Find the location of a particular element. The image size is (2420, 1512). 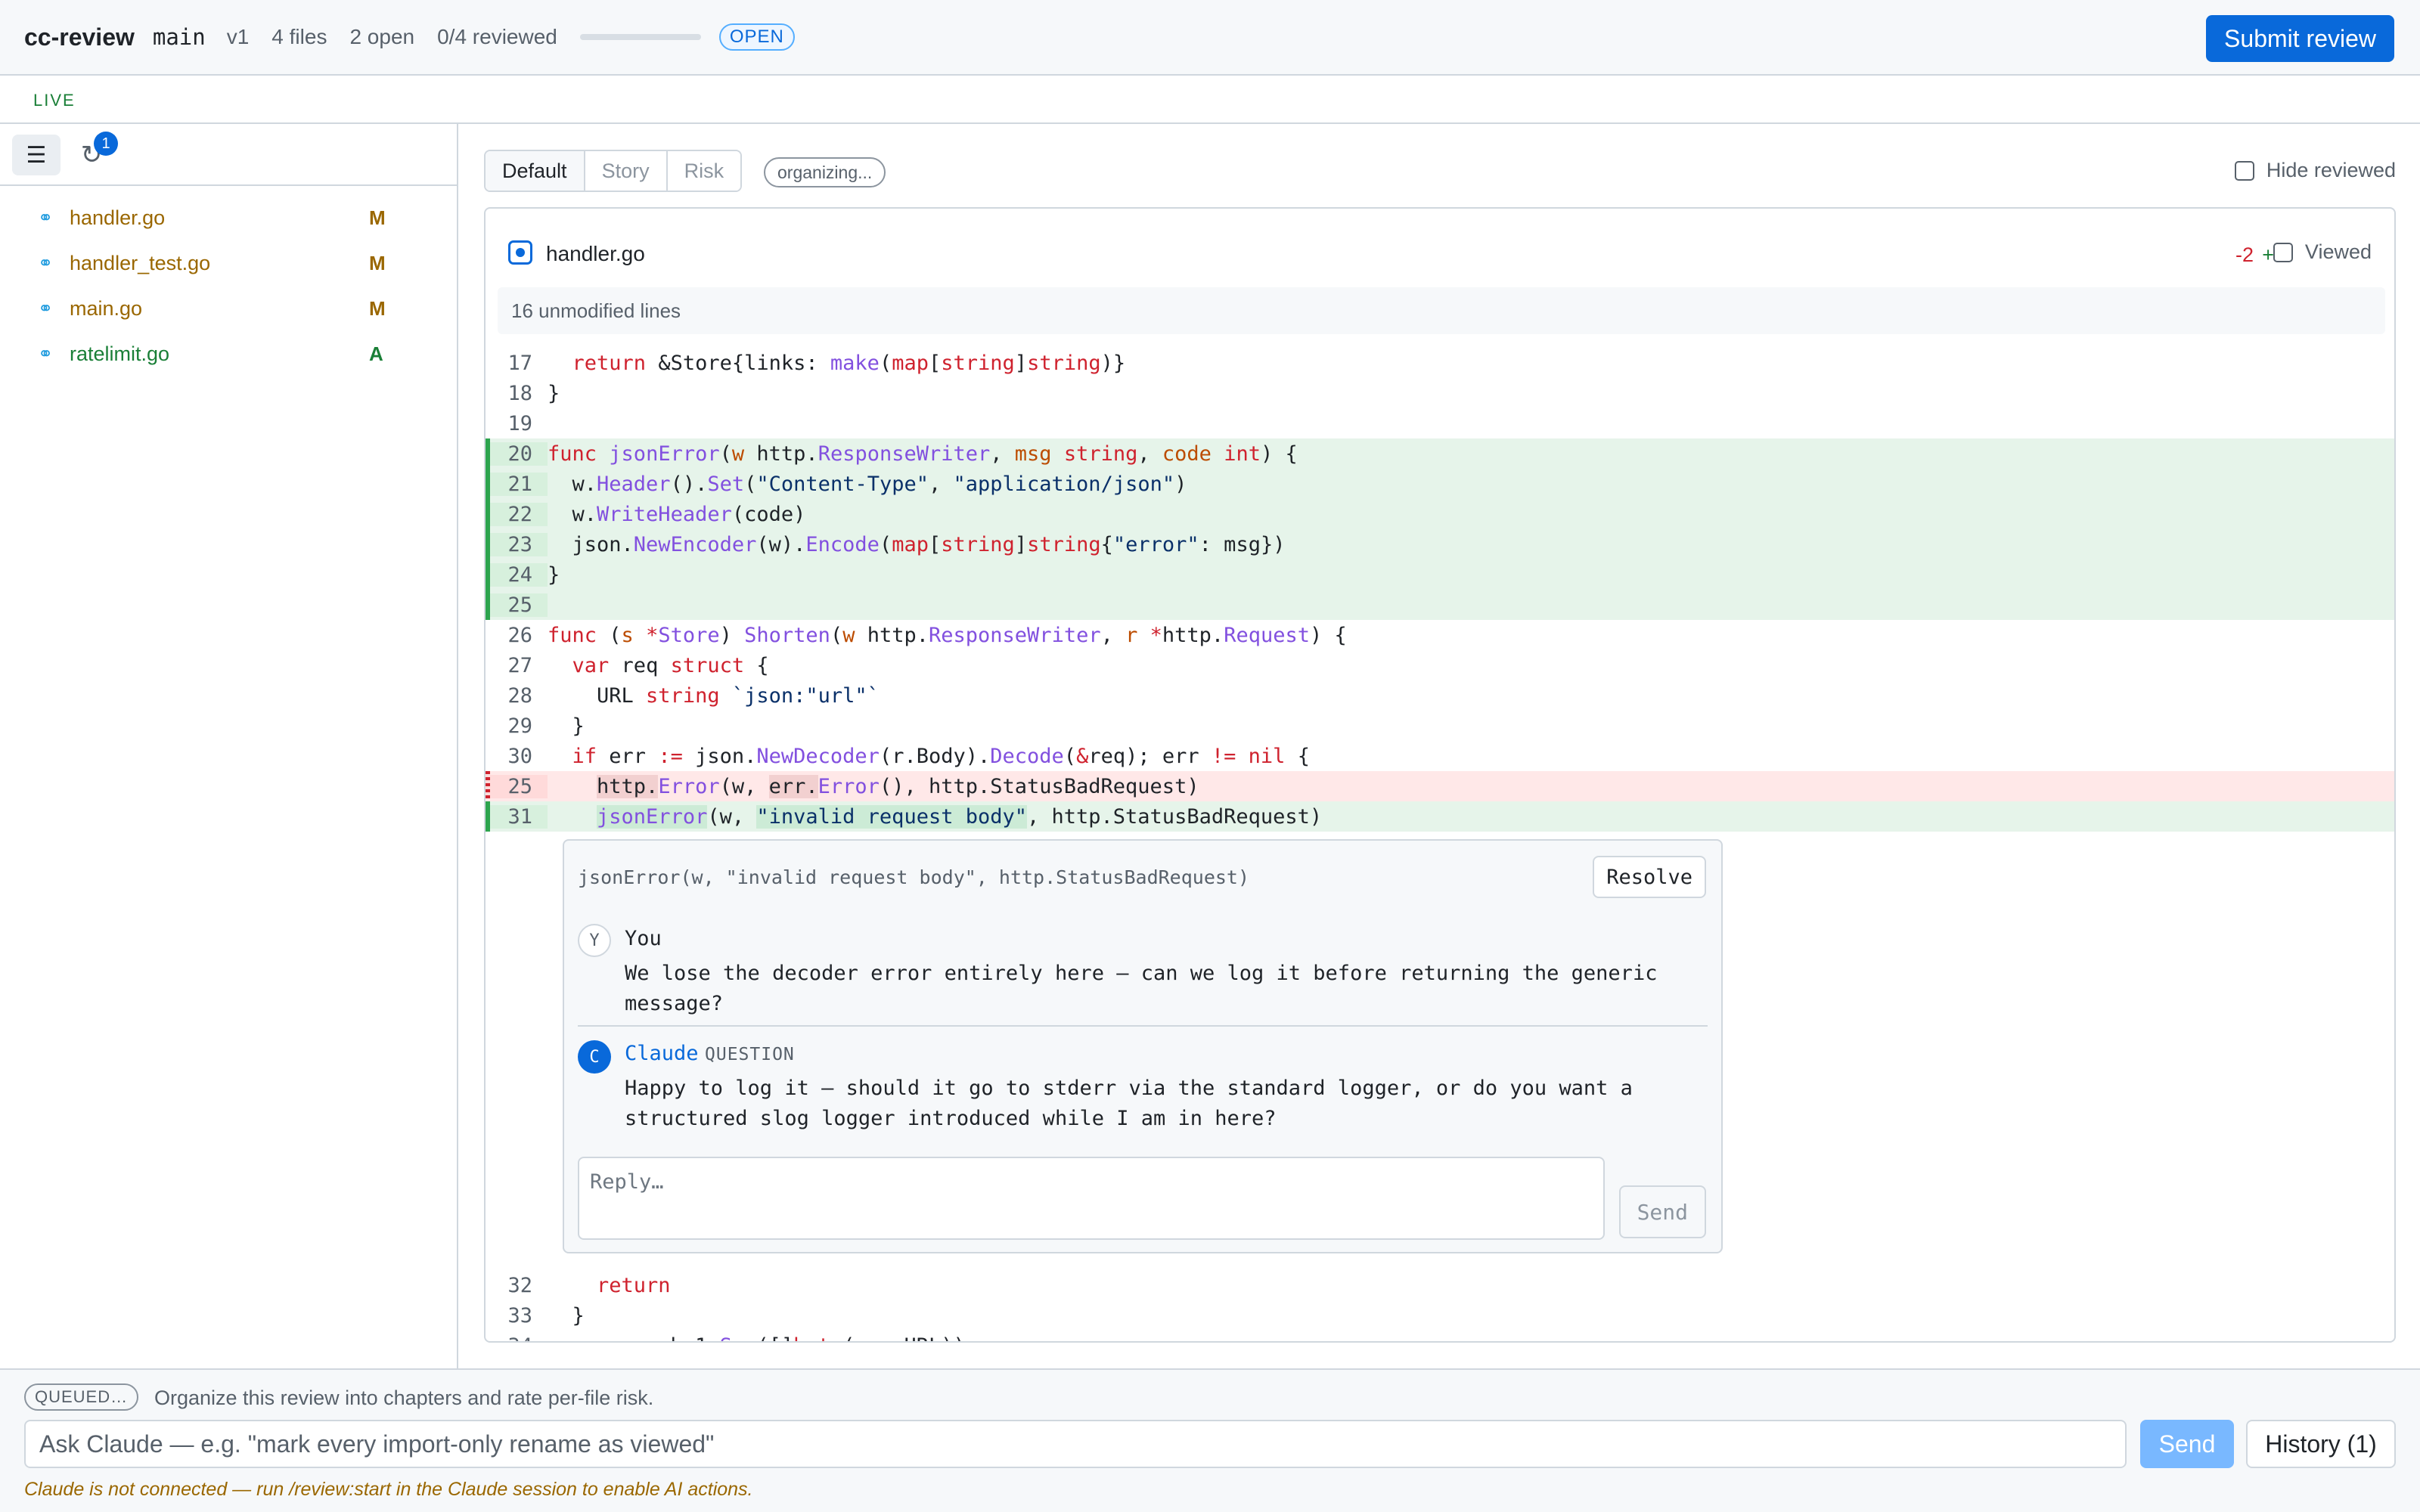

line-number: 18 is located at coordinates (519, 393).